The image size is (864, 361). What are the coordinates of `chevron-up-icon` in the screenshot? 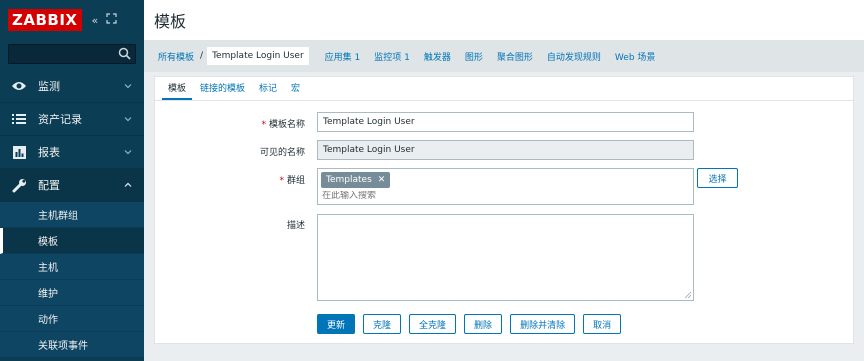 It's located at (128, 184).